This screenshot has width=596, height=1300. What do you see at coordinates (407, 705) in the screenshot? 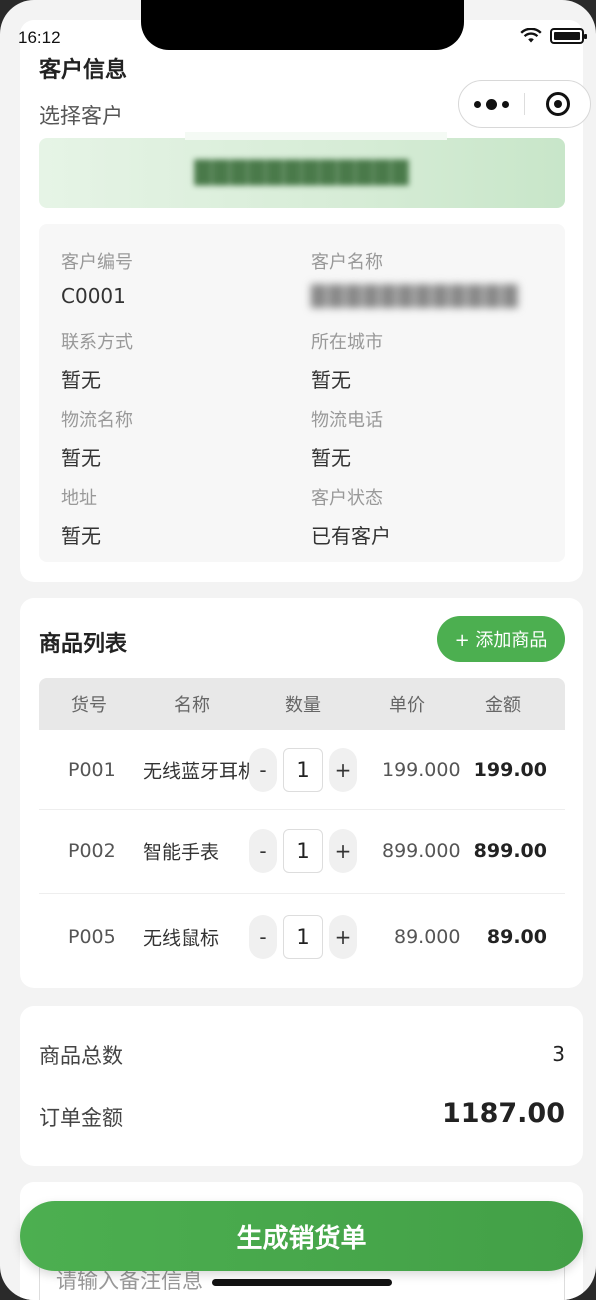
I see `col-price: 单价` at bounding box center [407, 705].